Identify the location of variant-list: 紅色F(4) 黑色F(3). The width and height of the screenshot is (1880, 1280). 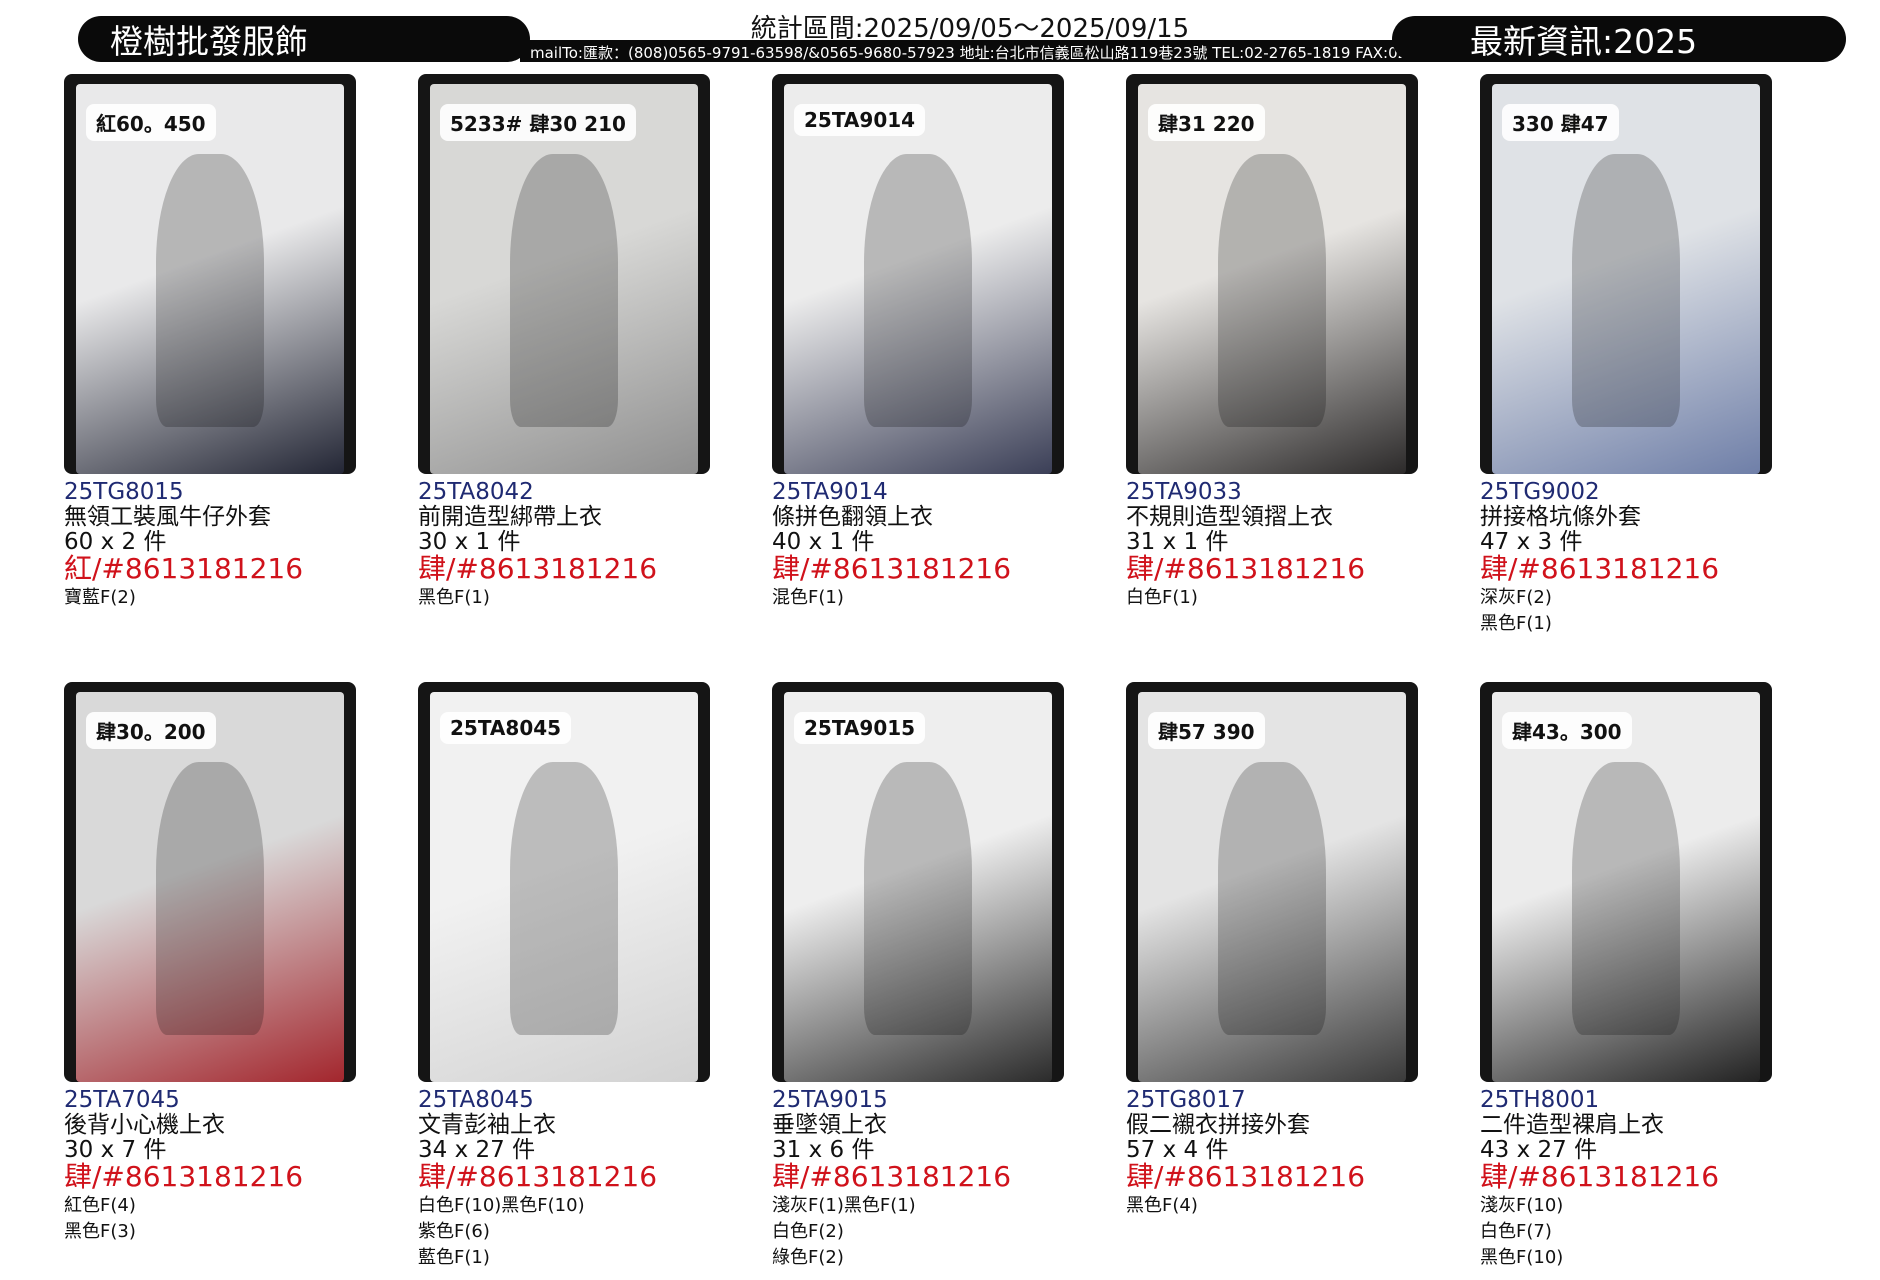
(214, 1219).